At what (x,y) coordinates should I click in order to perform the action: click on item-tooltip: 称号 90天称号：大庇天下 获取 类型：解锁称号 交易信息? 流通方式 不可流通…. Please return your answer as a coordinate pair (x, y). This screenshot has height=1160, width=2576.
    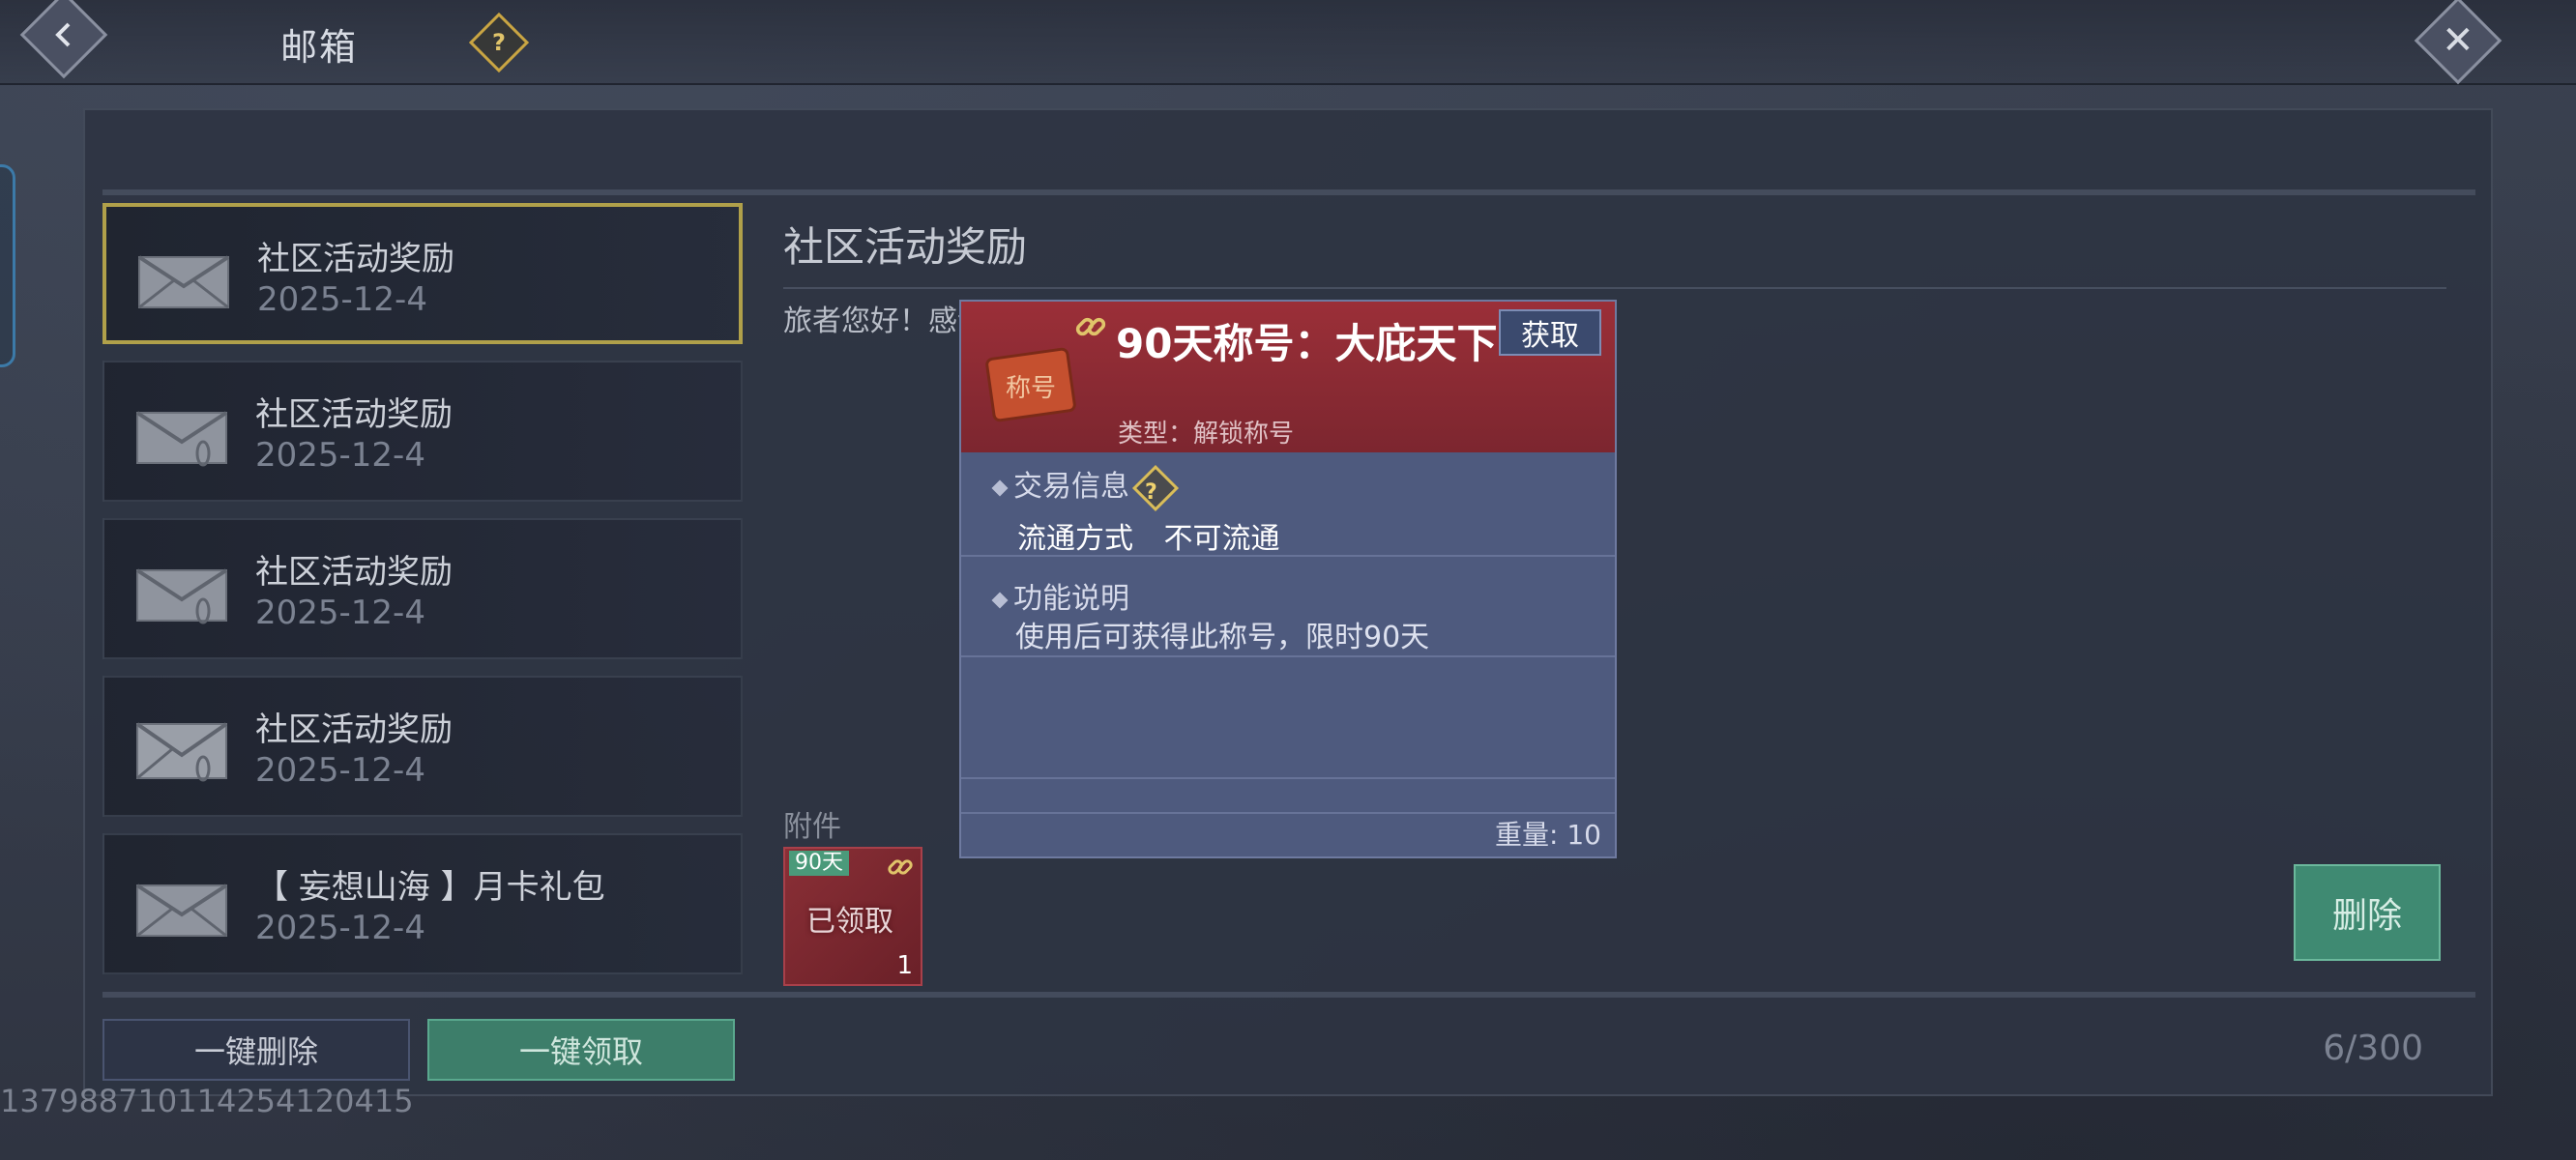
    Looking at the image, I should click on (1288, 579).